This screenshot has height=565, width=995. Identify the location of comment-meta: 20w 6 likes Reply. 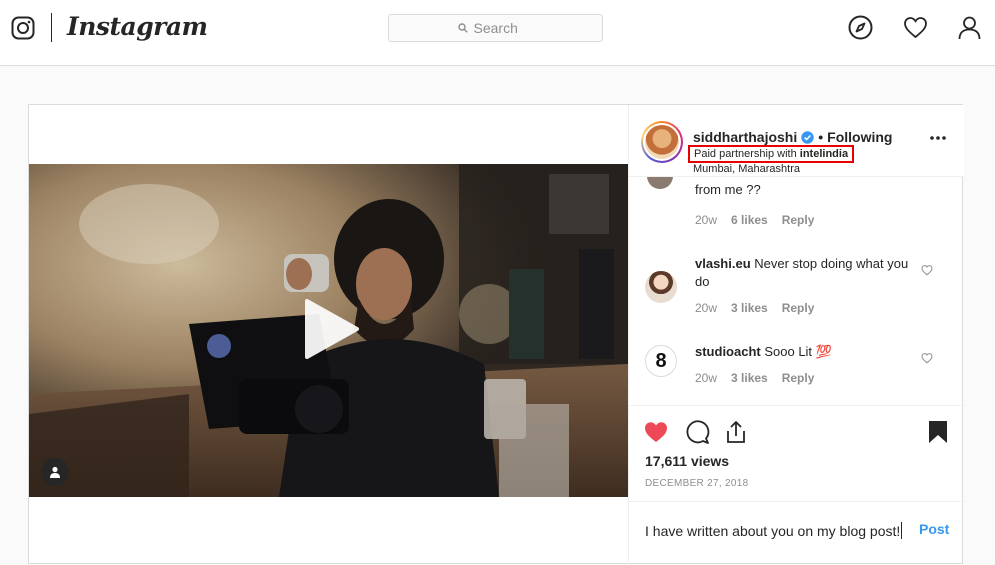
(754, 220).